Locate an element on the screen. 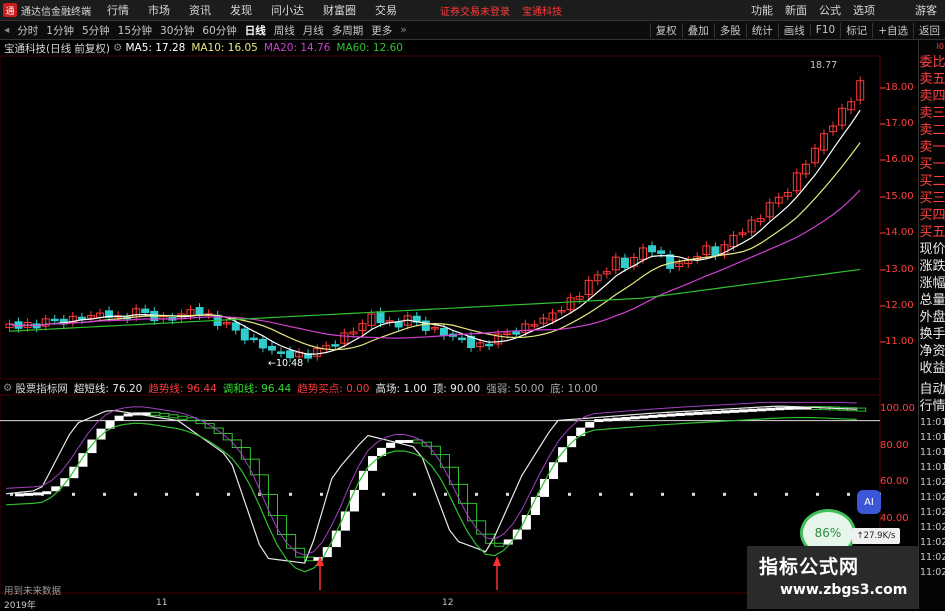  period-fenshi: 分时 is located at coordinates (27, 30).